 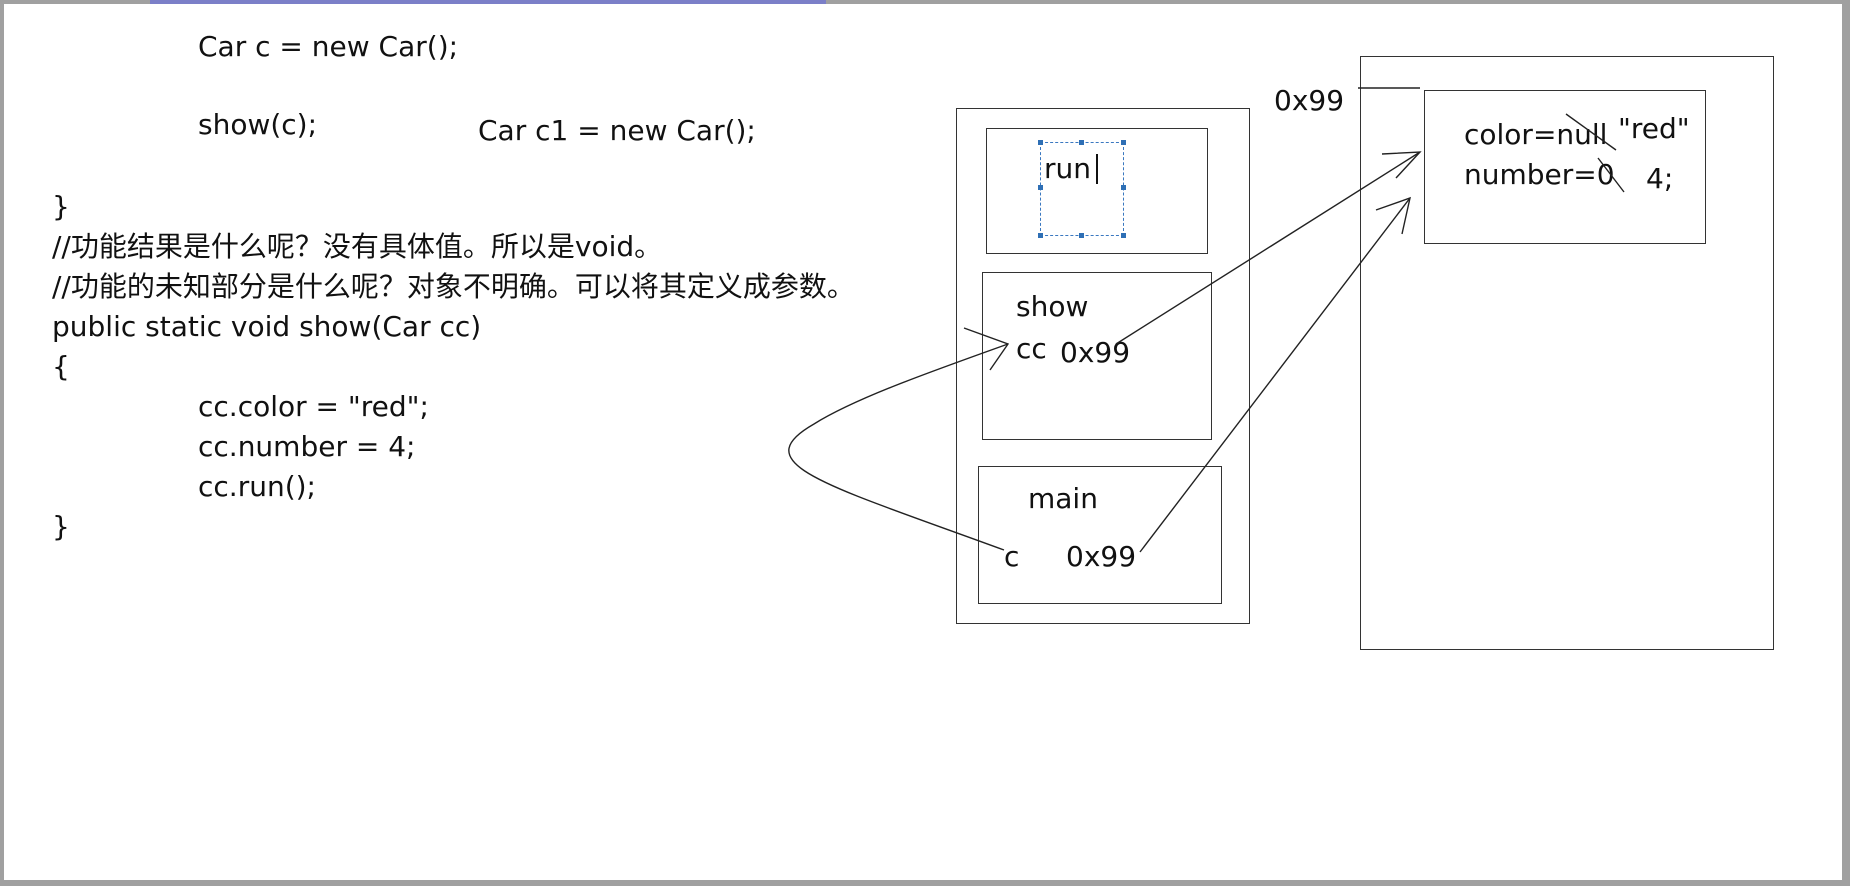 What do you see at coordinates (1393, 215) in the screenshot?
I see `arrow-head-c` at bounding box center [1393, 215].